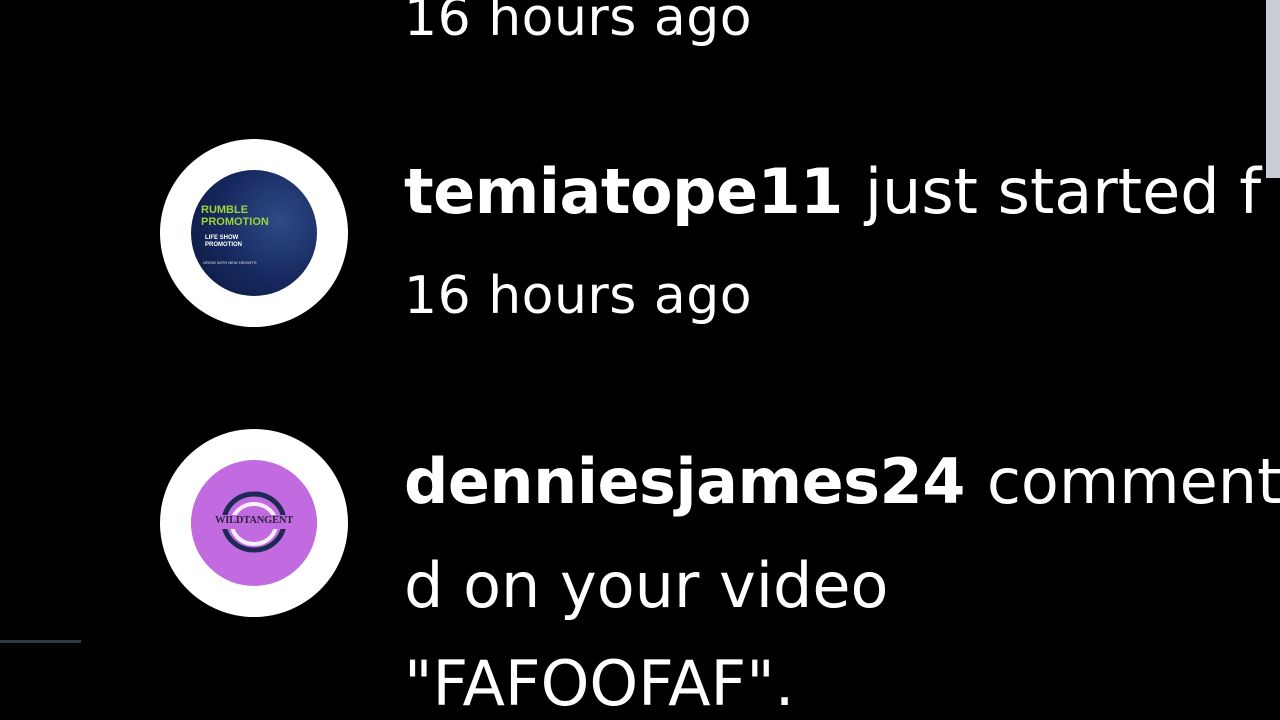 The image size is (1280, 720). I want to click on notification-action: just started f, so click(1063, 191).